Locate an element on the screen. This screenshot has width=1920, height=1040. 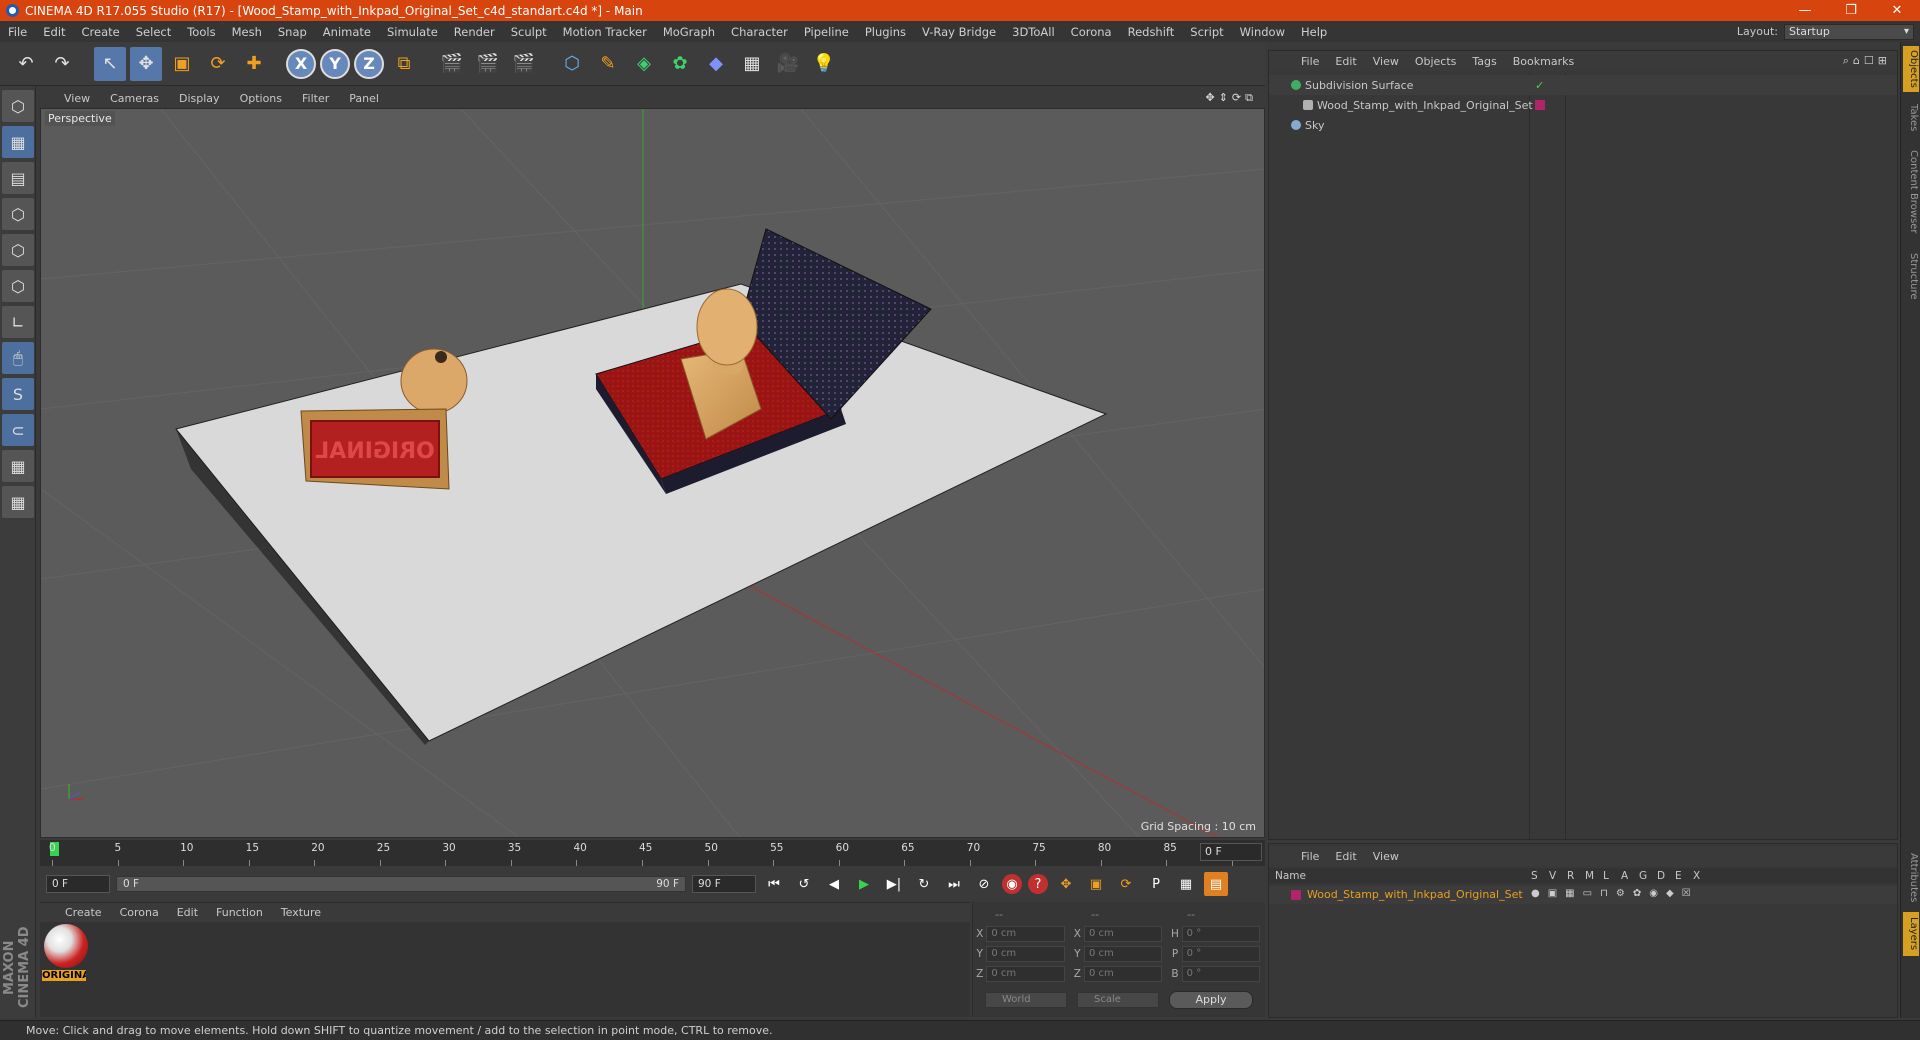
menu-simulate: Simulate is located at coordinates (412, 32).